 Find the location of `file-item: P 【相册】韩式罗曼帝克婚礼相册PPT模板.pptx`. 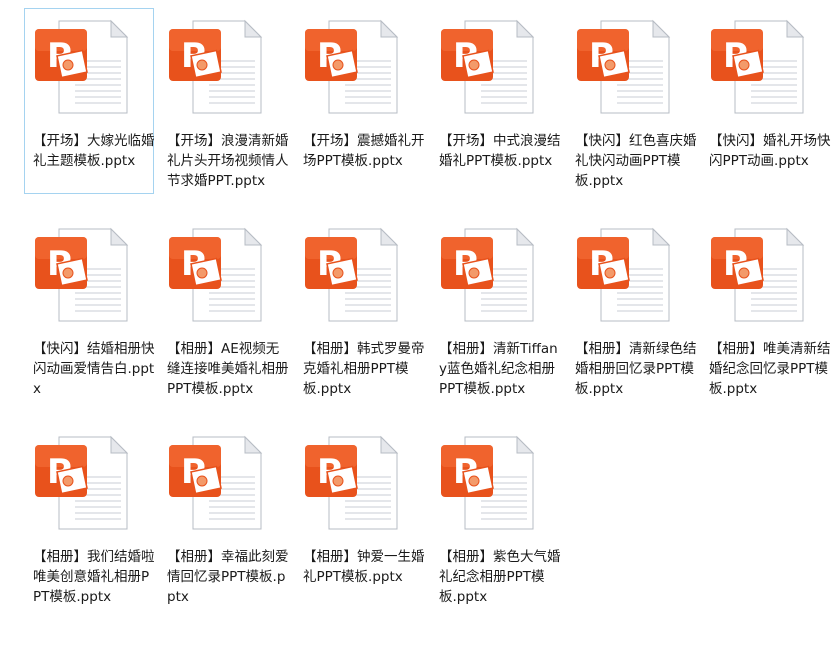

file-item: P 【相册】韩式罗曼帝克婚礼相册PPT模板.pptx is located at coordinates (359, 316).